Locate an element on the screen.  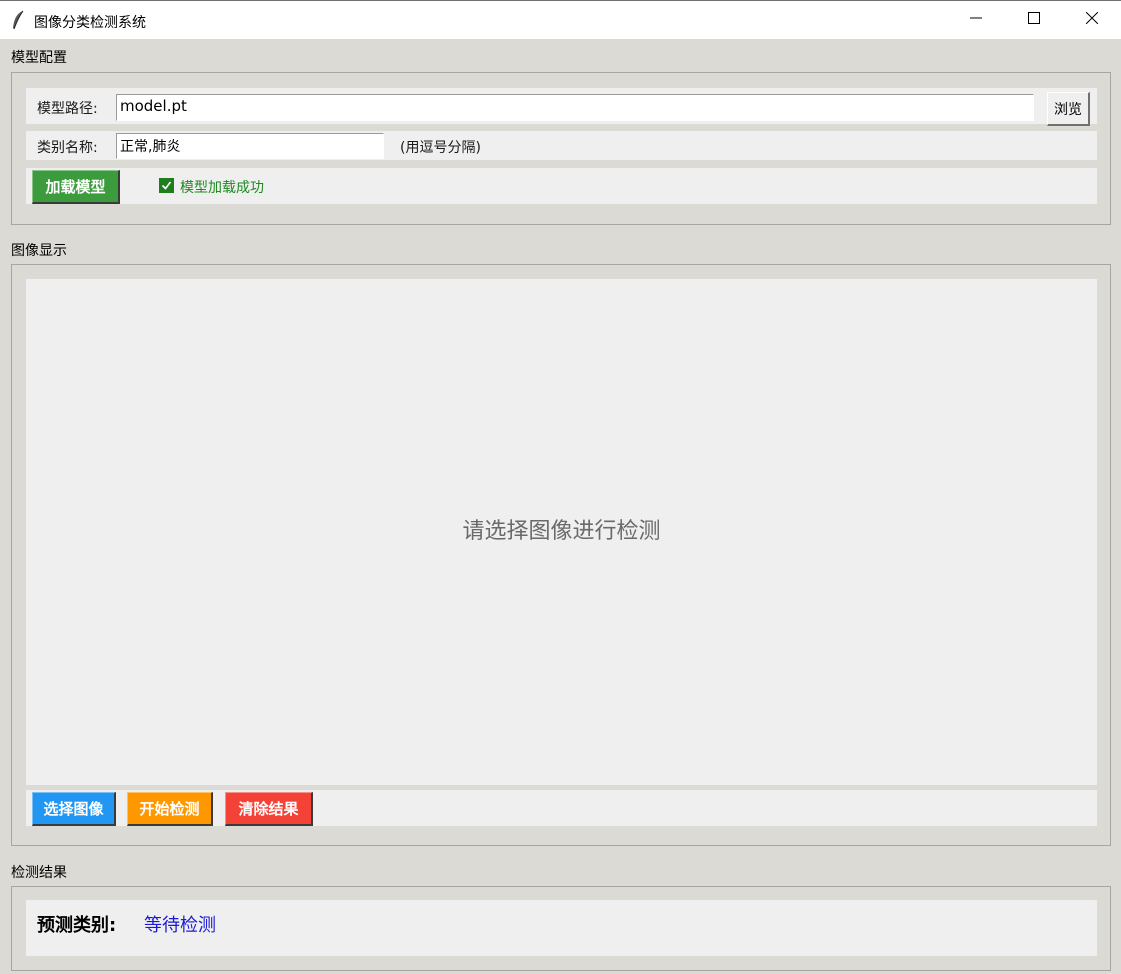
close-icon is located at coordinates (1092, 19).